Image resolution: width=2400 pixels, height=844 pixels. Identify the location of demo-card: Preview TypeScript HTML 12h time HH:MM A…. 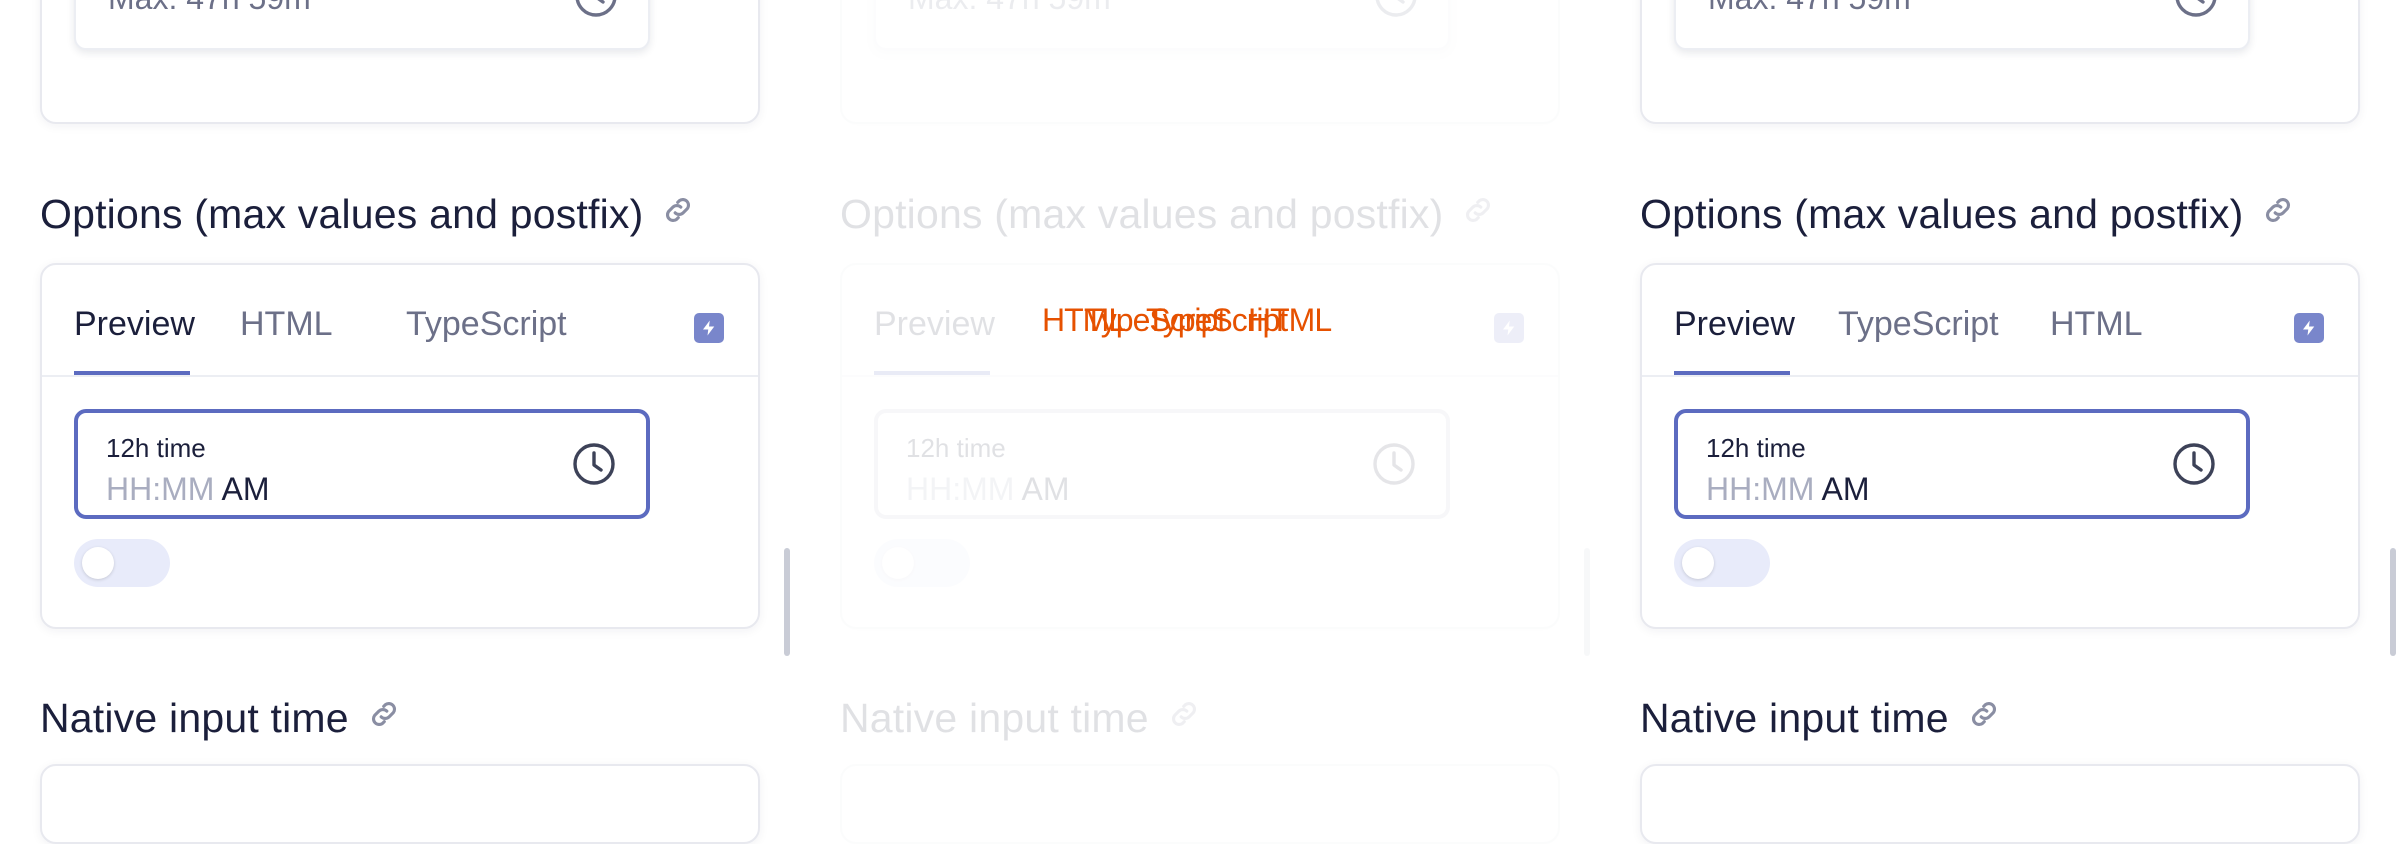
(2000, 446).